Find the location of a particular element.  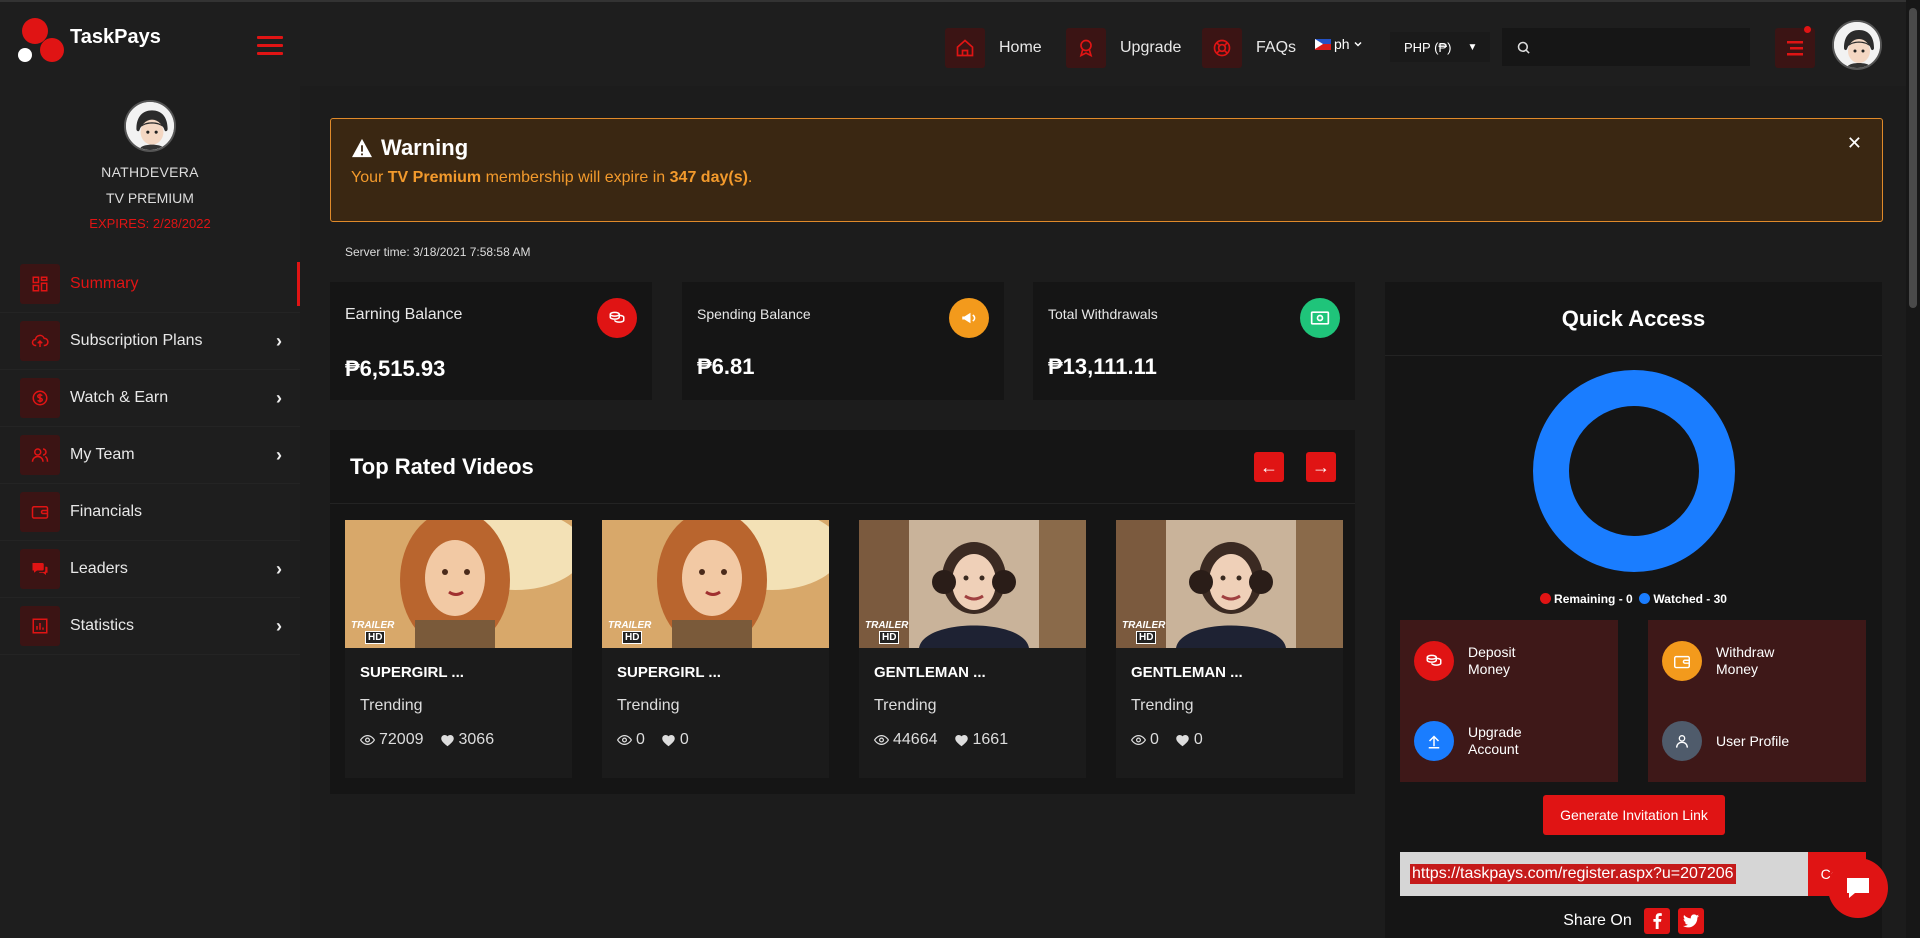

user-profile-button: User Profile is located at coordinates (1757, 741).